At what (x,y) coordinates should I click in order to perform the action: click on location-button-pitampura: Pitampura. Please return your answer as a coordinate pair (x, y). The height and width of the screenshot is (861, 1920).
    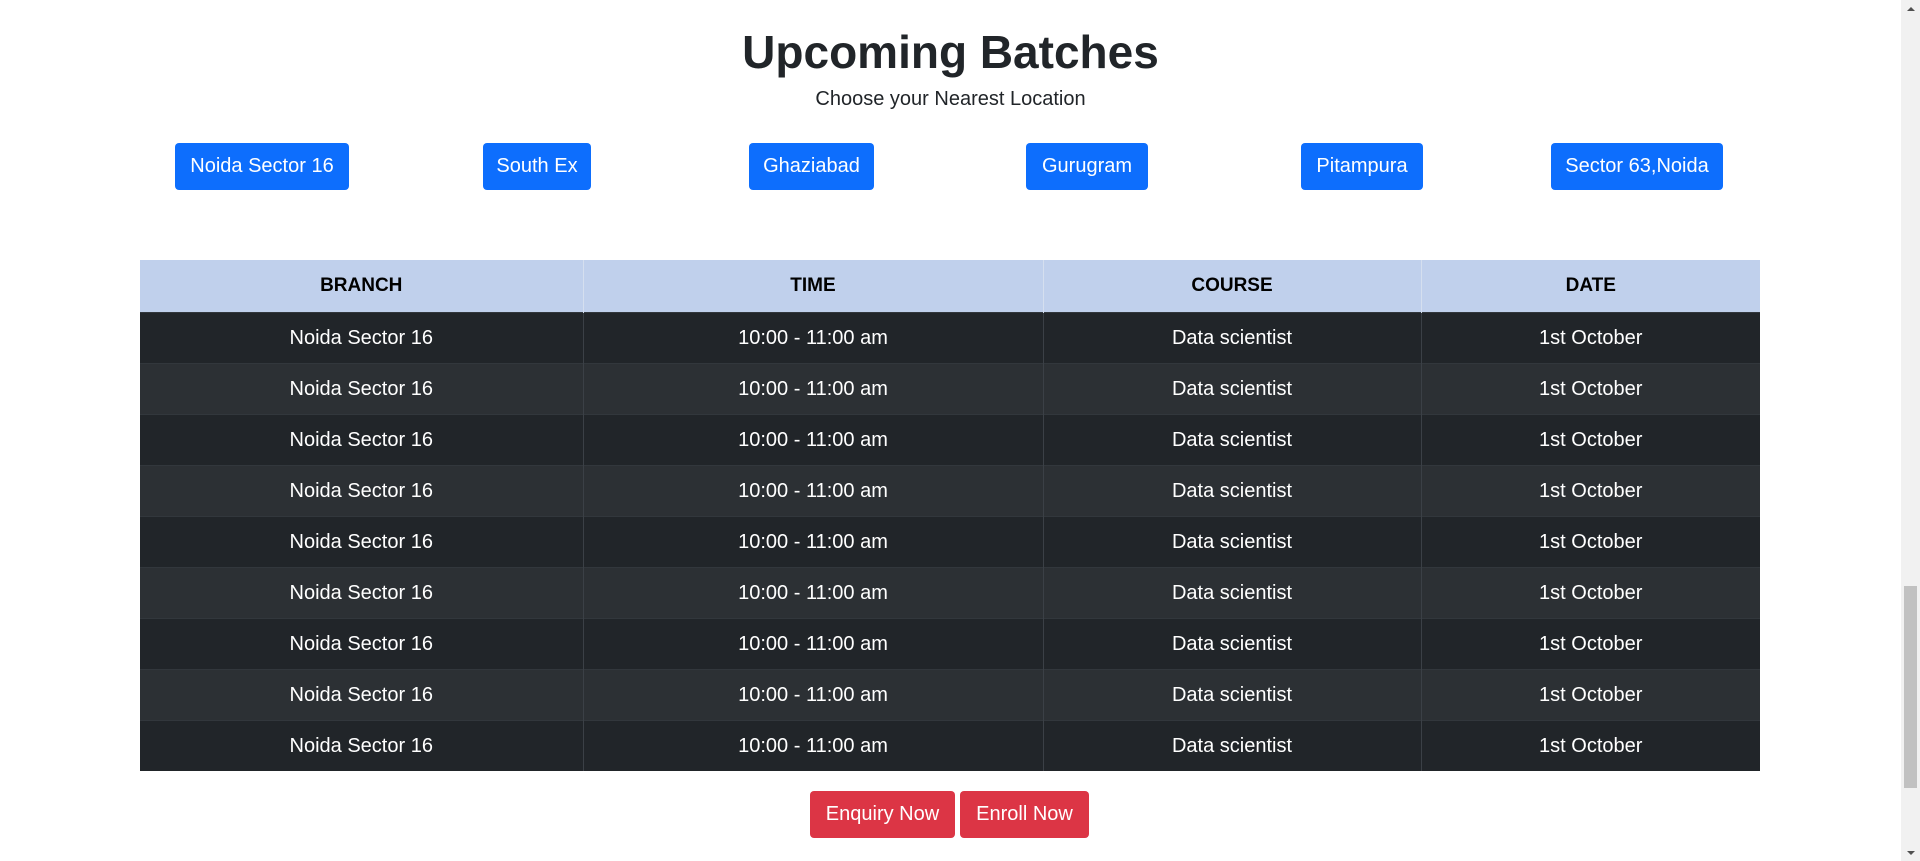
    Looking at the image, I should click on (1362, 166).